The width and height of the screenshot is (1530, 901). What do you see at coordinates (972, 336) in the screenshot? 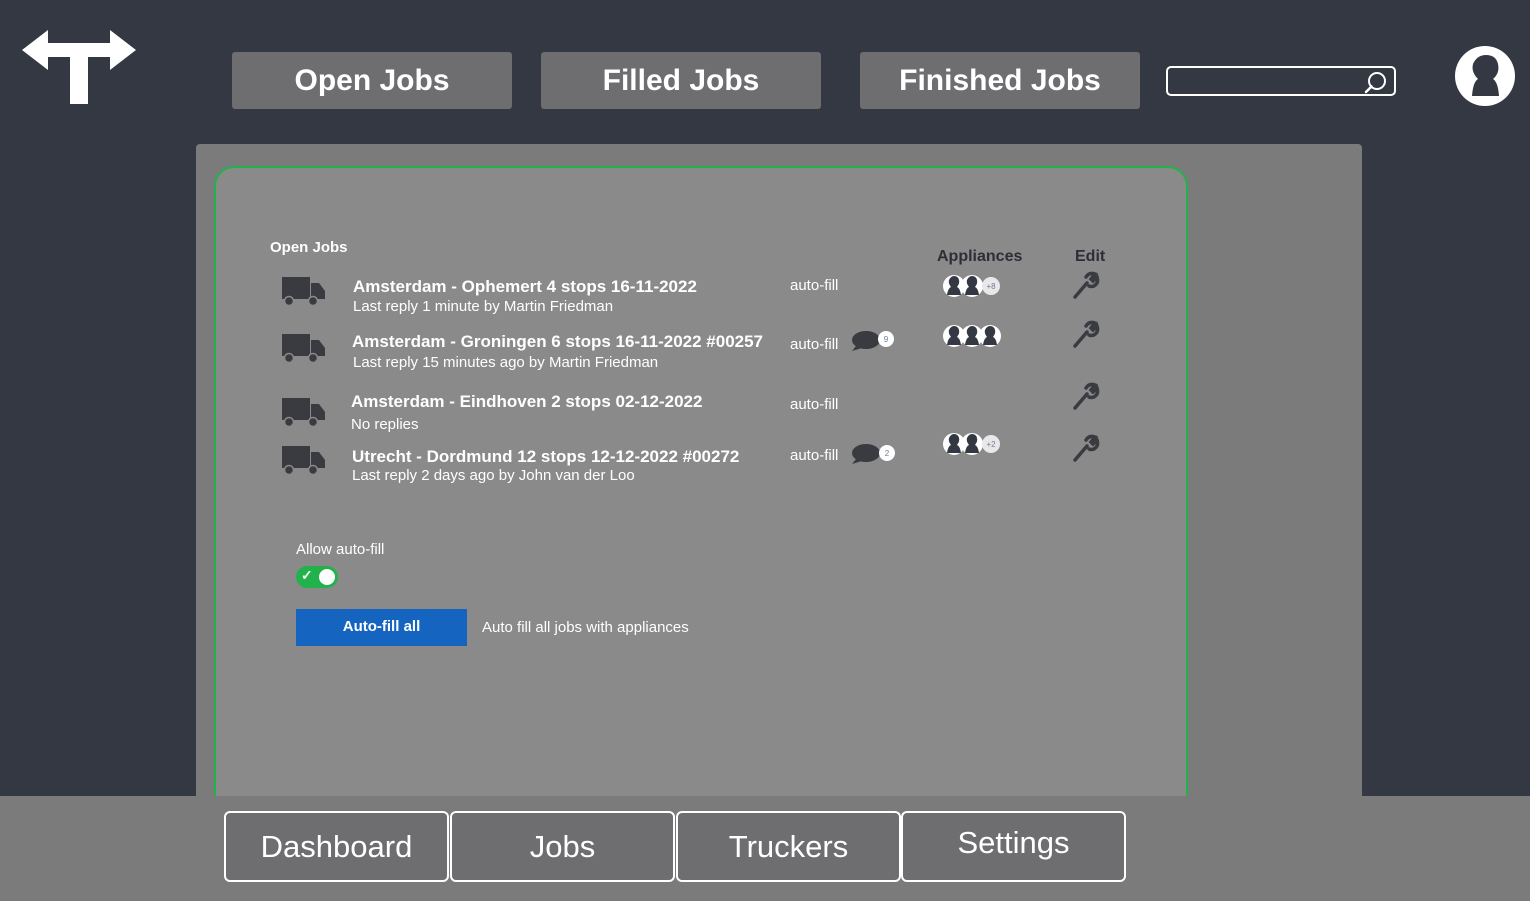
I see `appliances-avatars-icon` at bounding box center [972, 336].